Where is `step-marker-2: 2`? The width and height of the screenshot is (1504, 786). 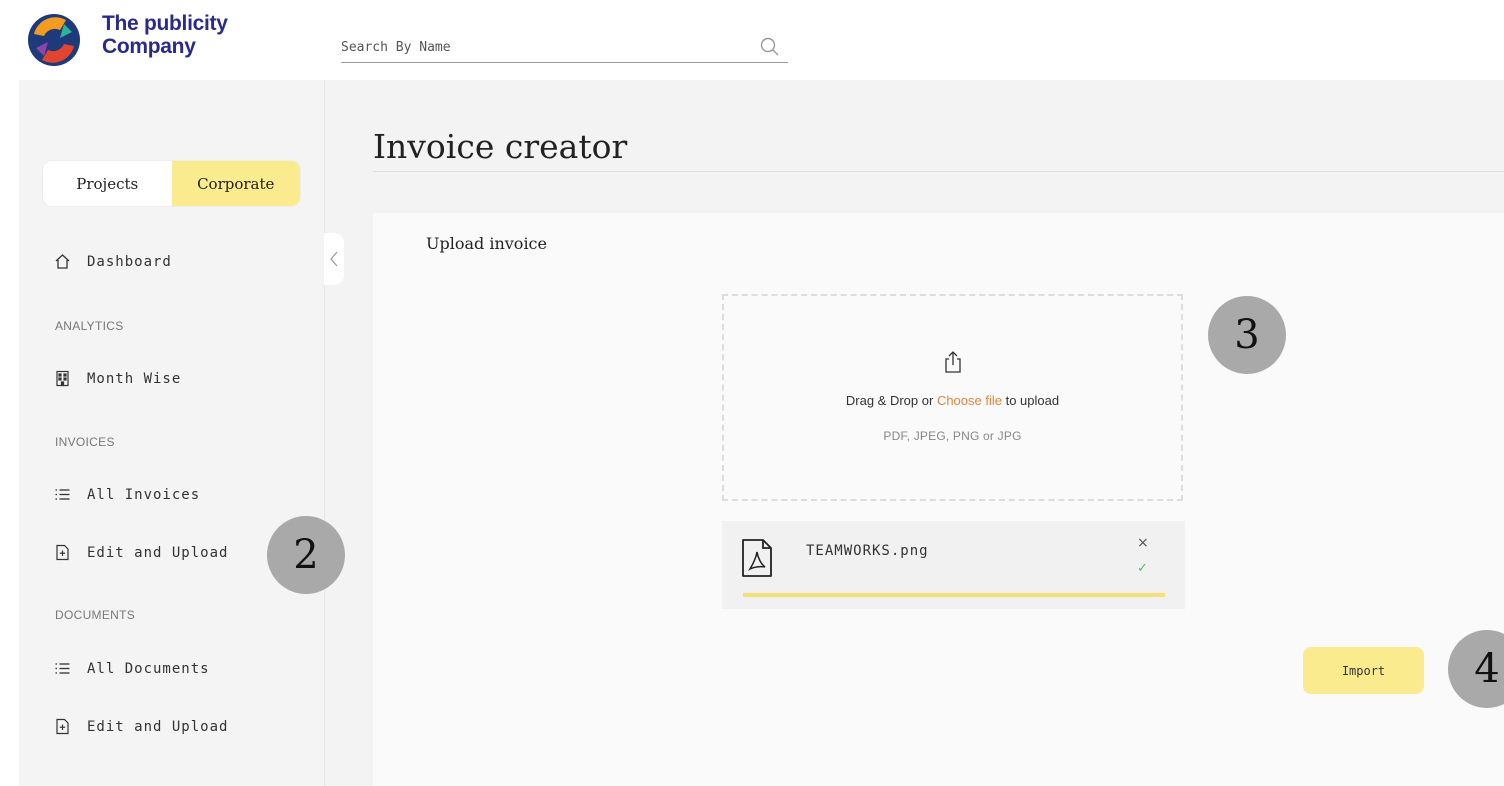 step-marker-2: 2 is located at coordinates (306, 555).